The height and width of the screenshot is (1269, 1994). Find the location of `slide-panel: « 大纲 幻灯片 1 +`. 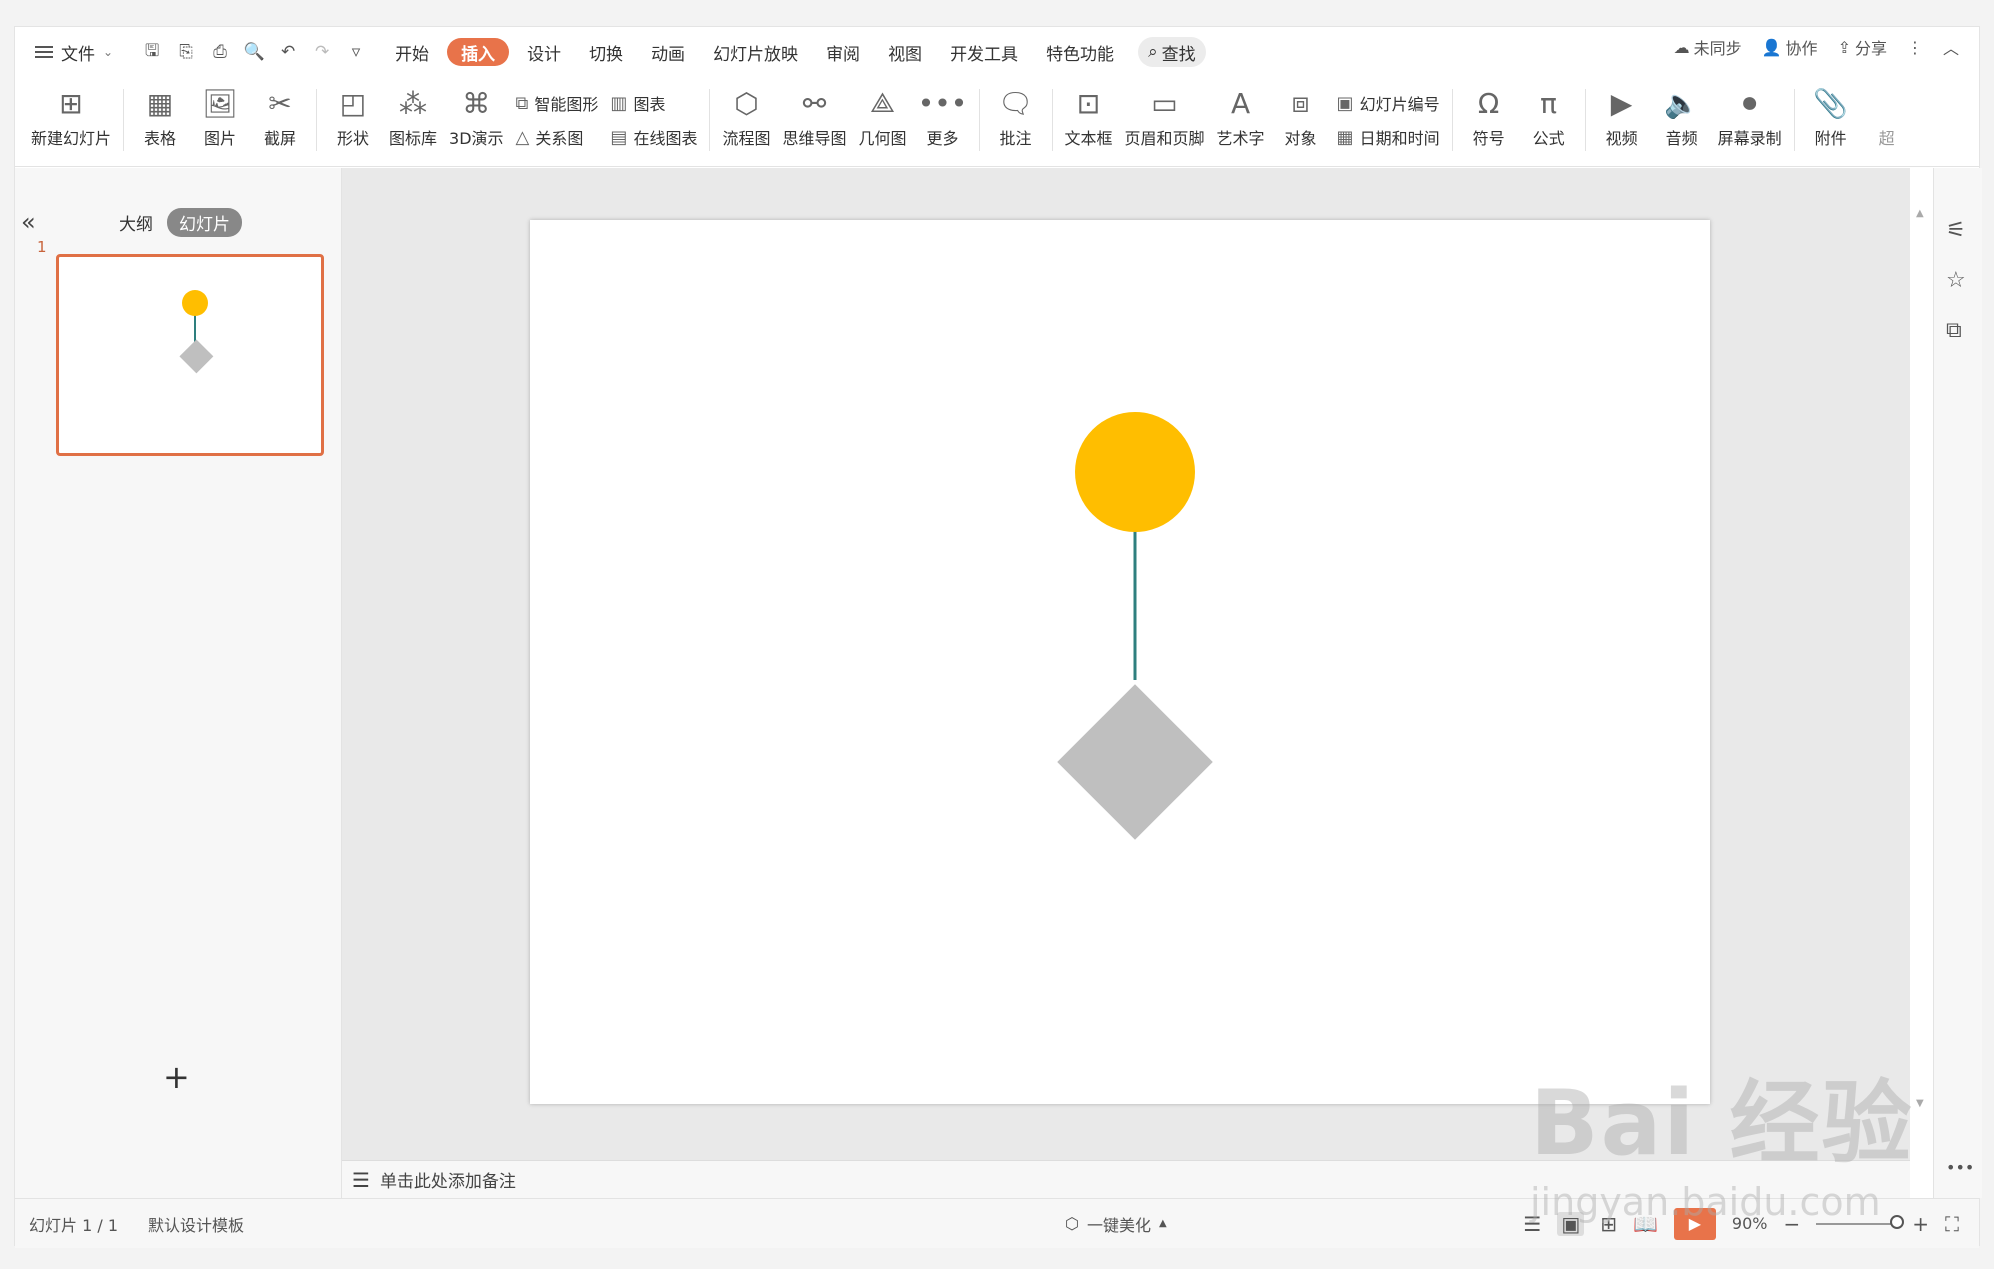

slide-panel: « 大纲 幻灯片 1 + is located at coordinates (178, 683).